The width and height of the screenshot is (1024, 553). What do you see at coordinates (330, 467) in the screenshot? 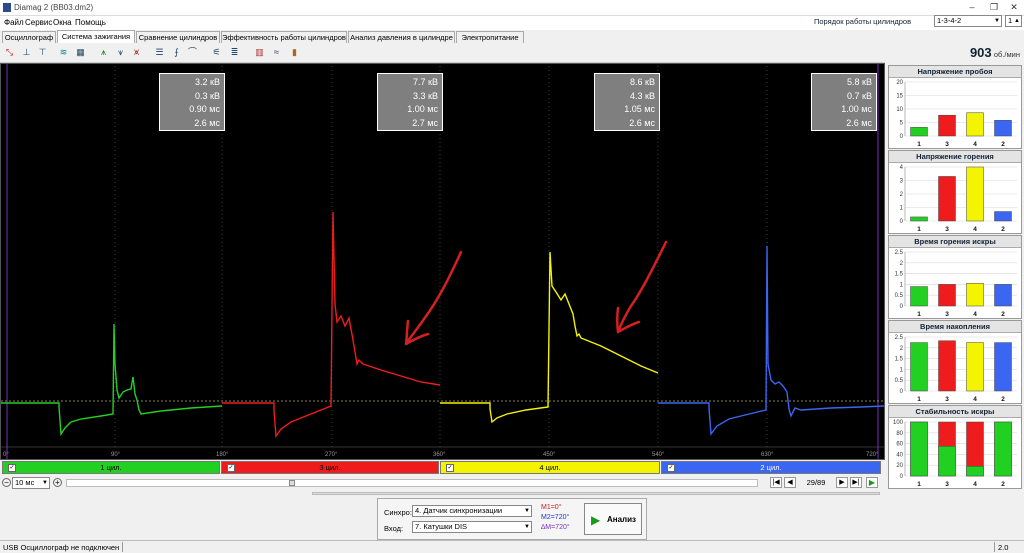
I see `cylinder-tab-3: ✓ 3 цил.` at bounding box center [330, 467].